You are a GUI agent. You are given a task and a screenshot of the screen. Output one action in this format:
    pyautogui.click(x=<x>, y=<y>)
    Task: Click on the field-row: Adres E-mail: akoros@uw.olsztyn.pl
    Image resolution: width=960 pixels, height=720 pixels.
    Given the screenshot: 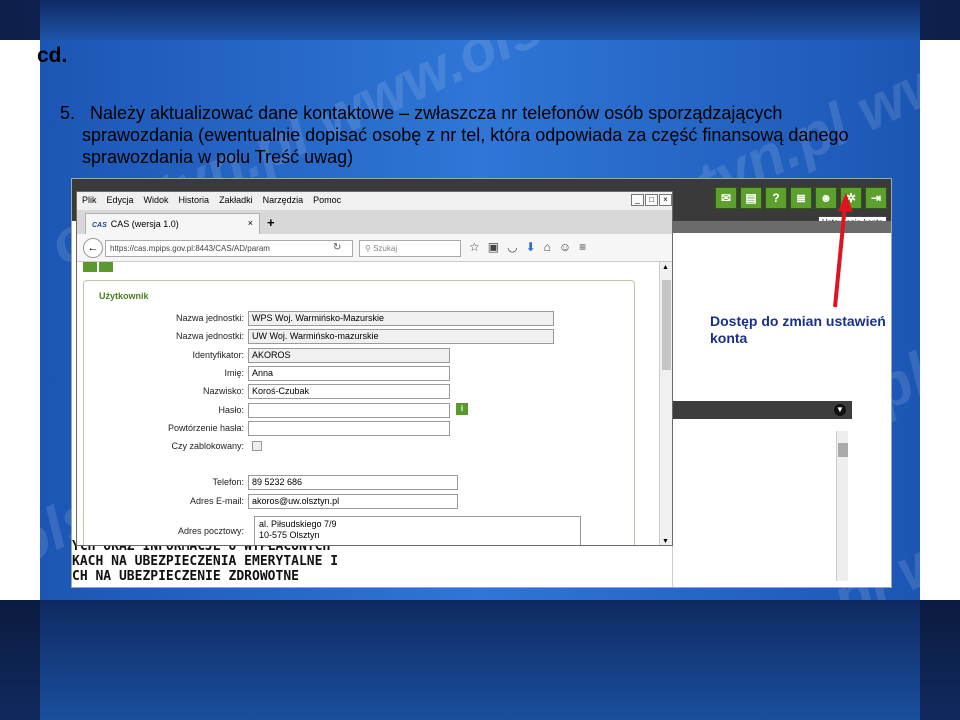 What is the action you would take?
    pyautogui.click(x=360, y=502)
    